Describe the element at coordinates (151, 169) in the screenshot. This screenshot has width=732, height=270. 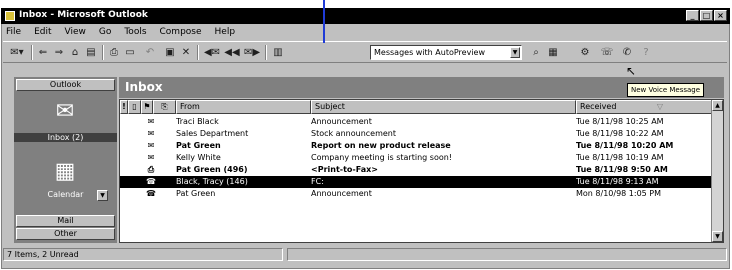
I see `fax-icon: ⎙` at that location.